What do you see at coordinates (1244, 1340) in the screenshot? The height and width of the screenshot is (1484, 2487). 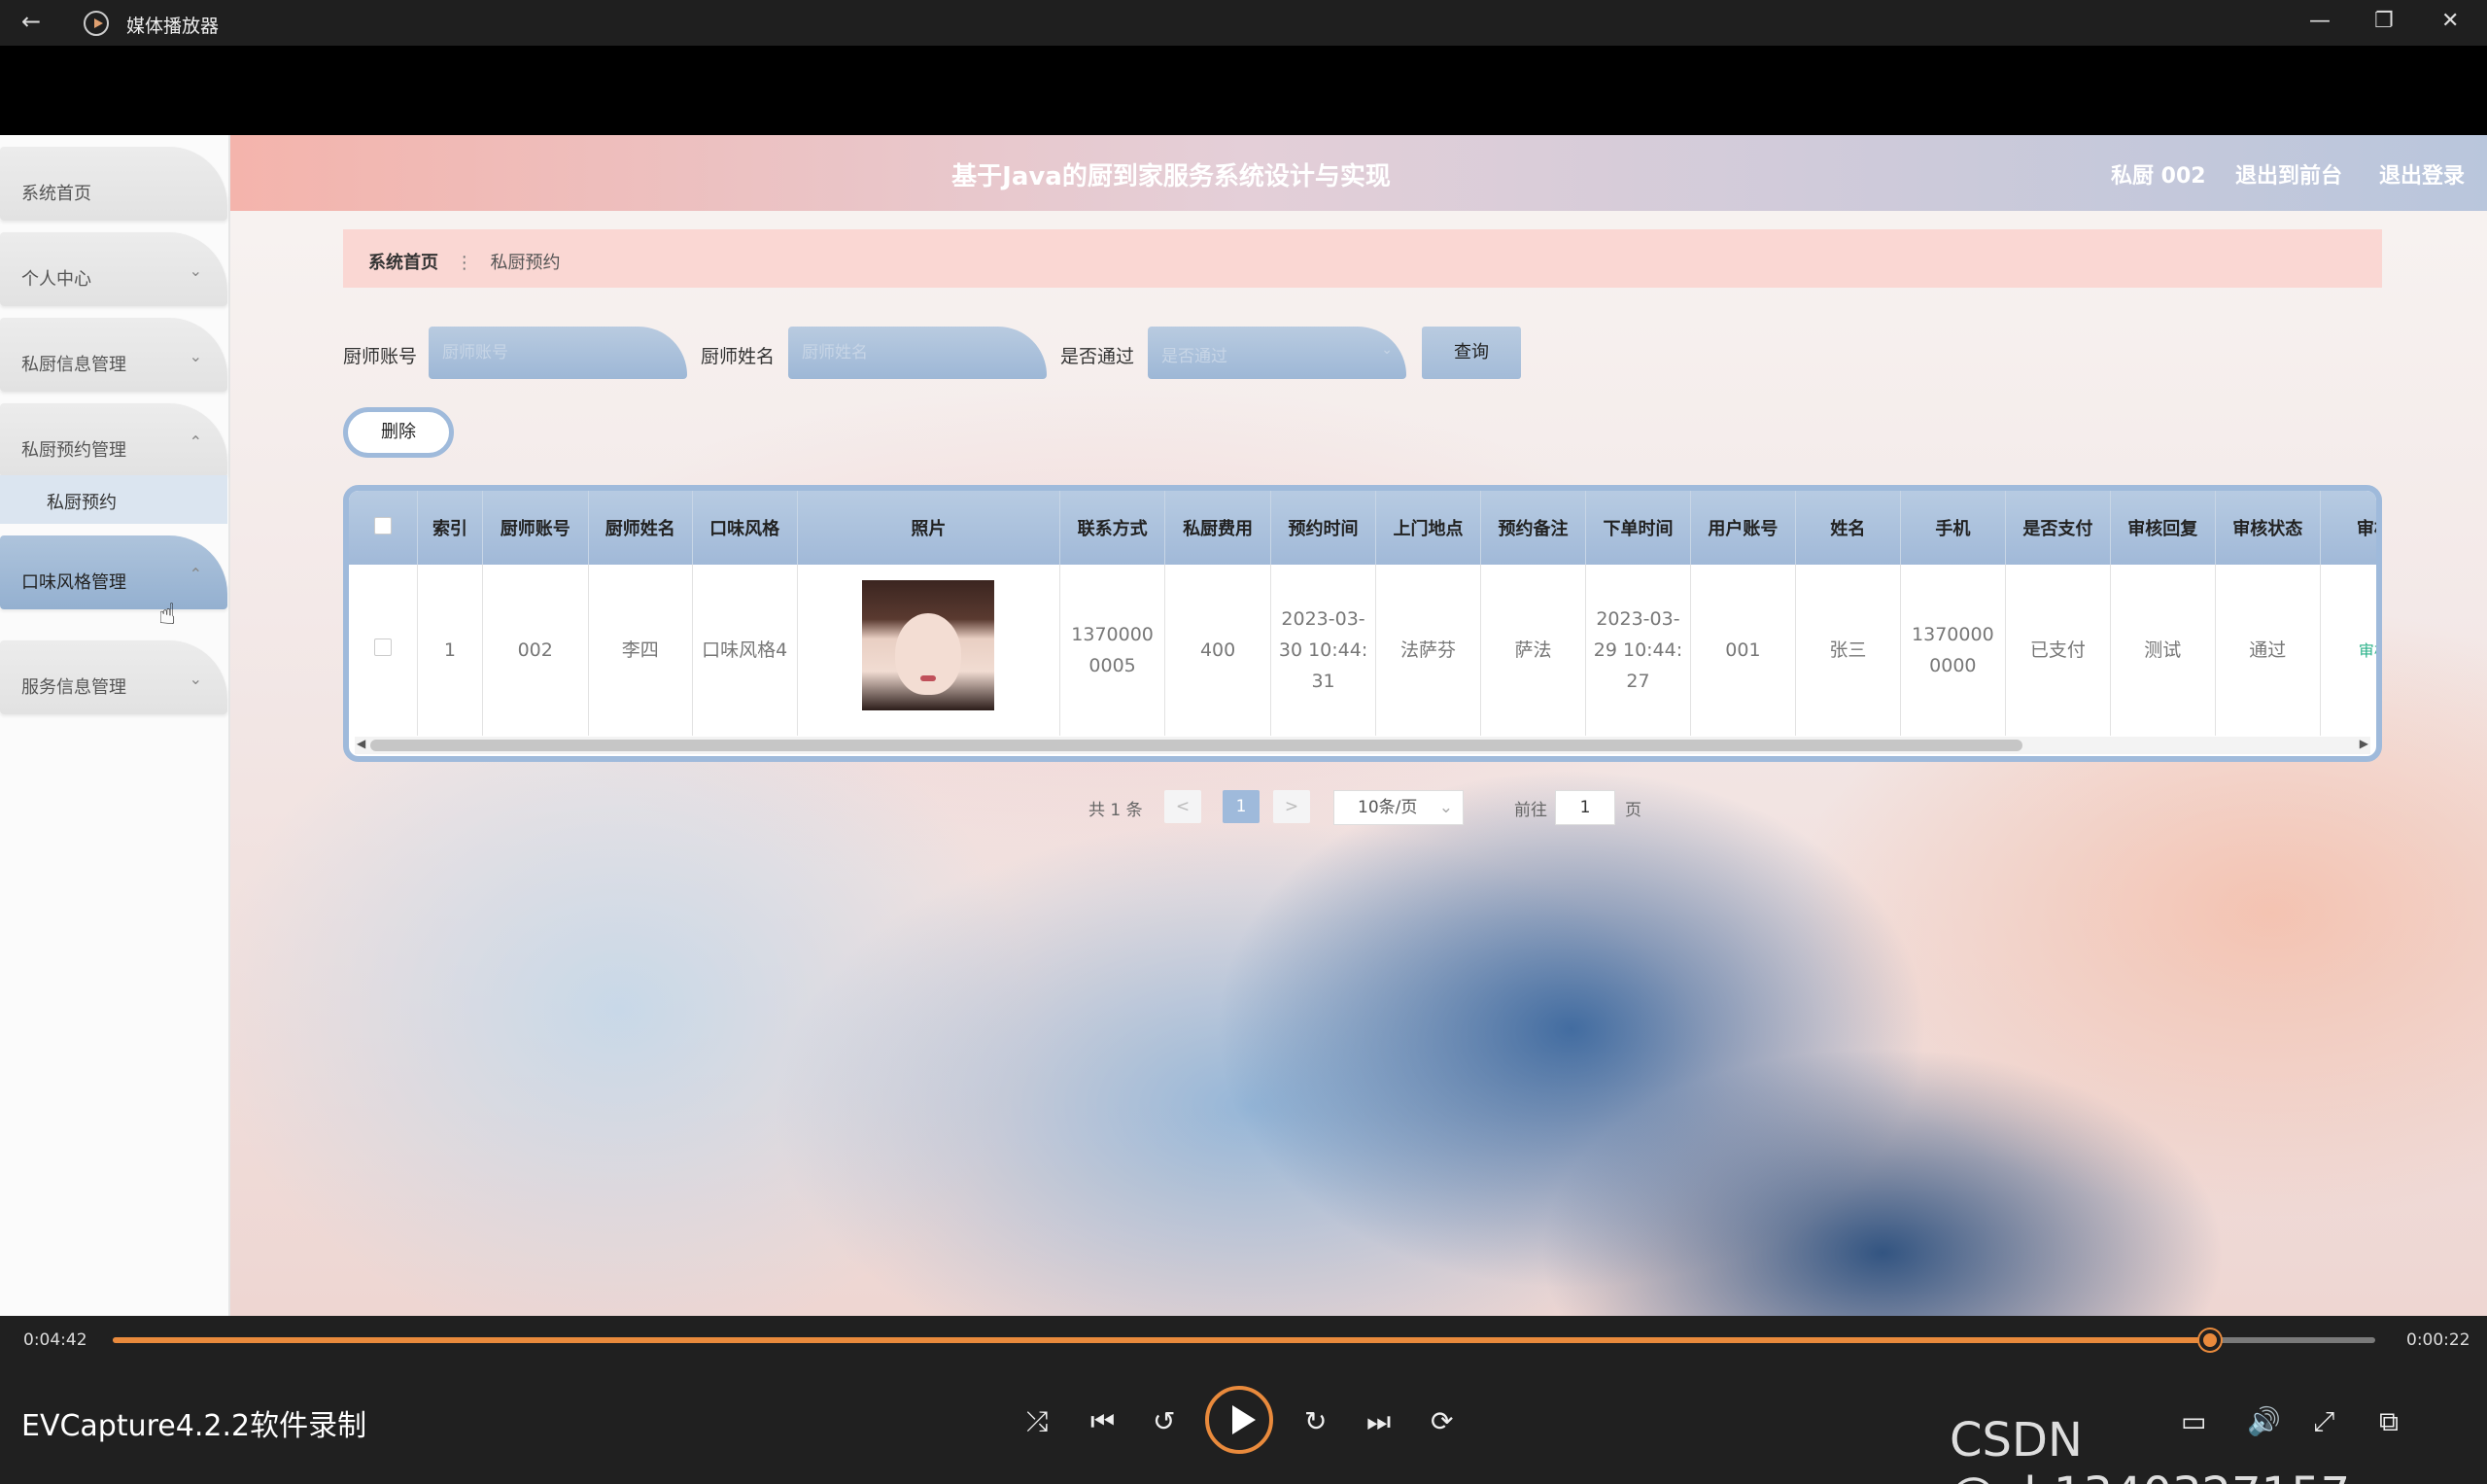 I see `seek-bar` at bounding box center [1244, 1340].